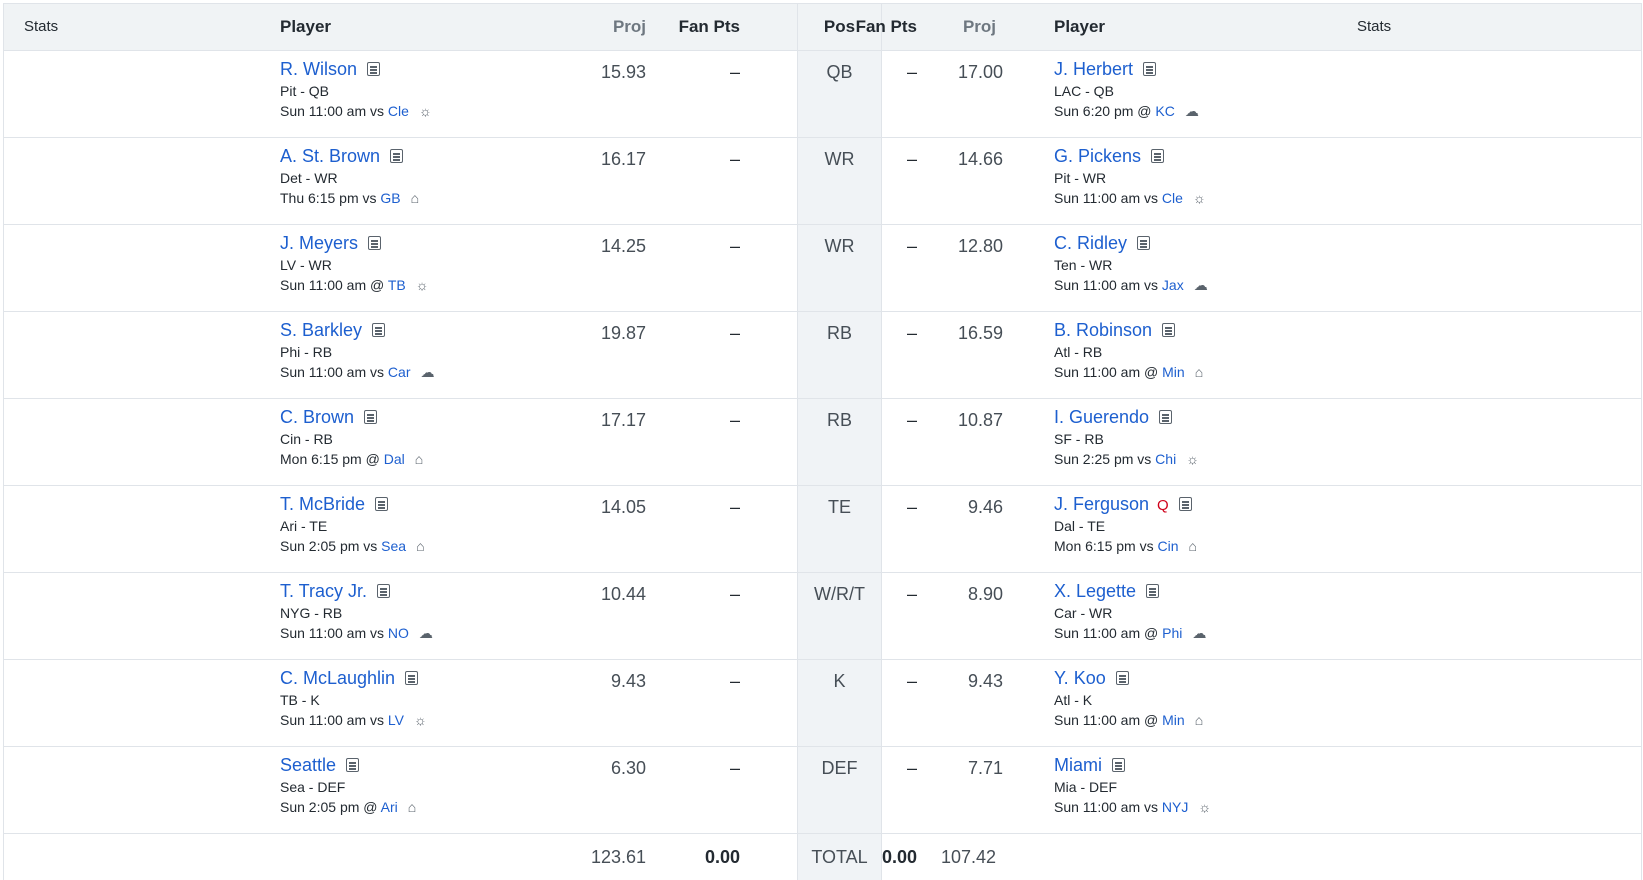  I want to click on left-player-name-link: C. Brown, so click(317, 417).